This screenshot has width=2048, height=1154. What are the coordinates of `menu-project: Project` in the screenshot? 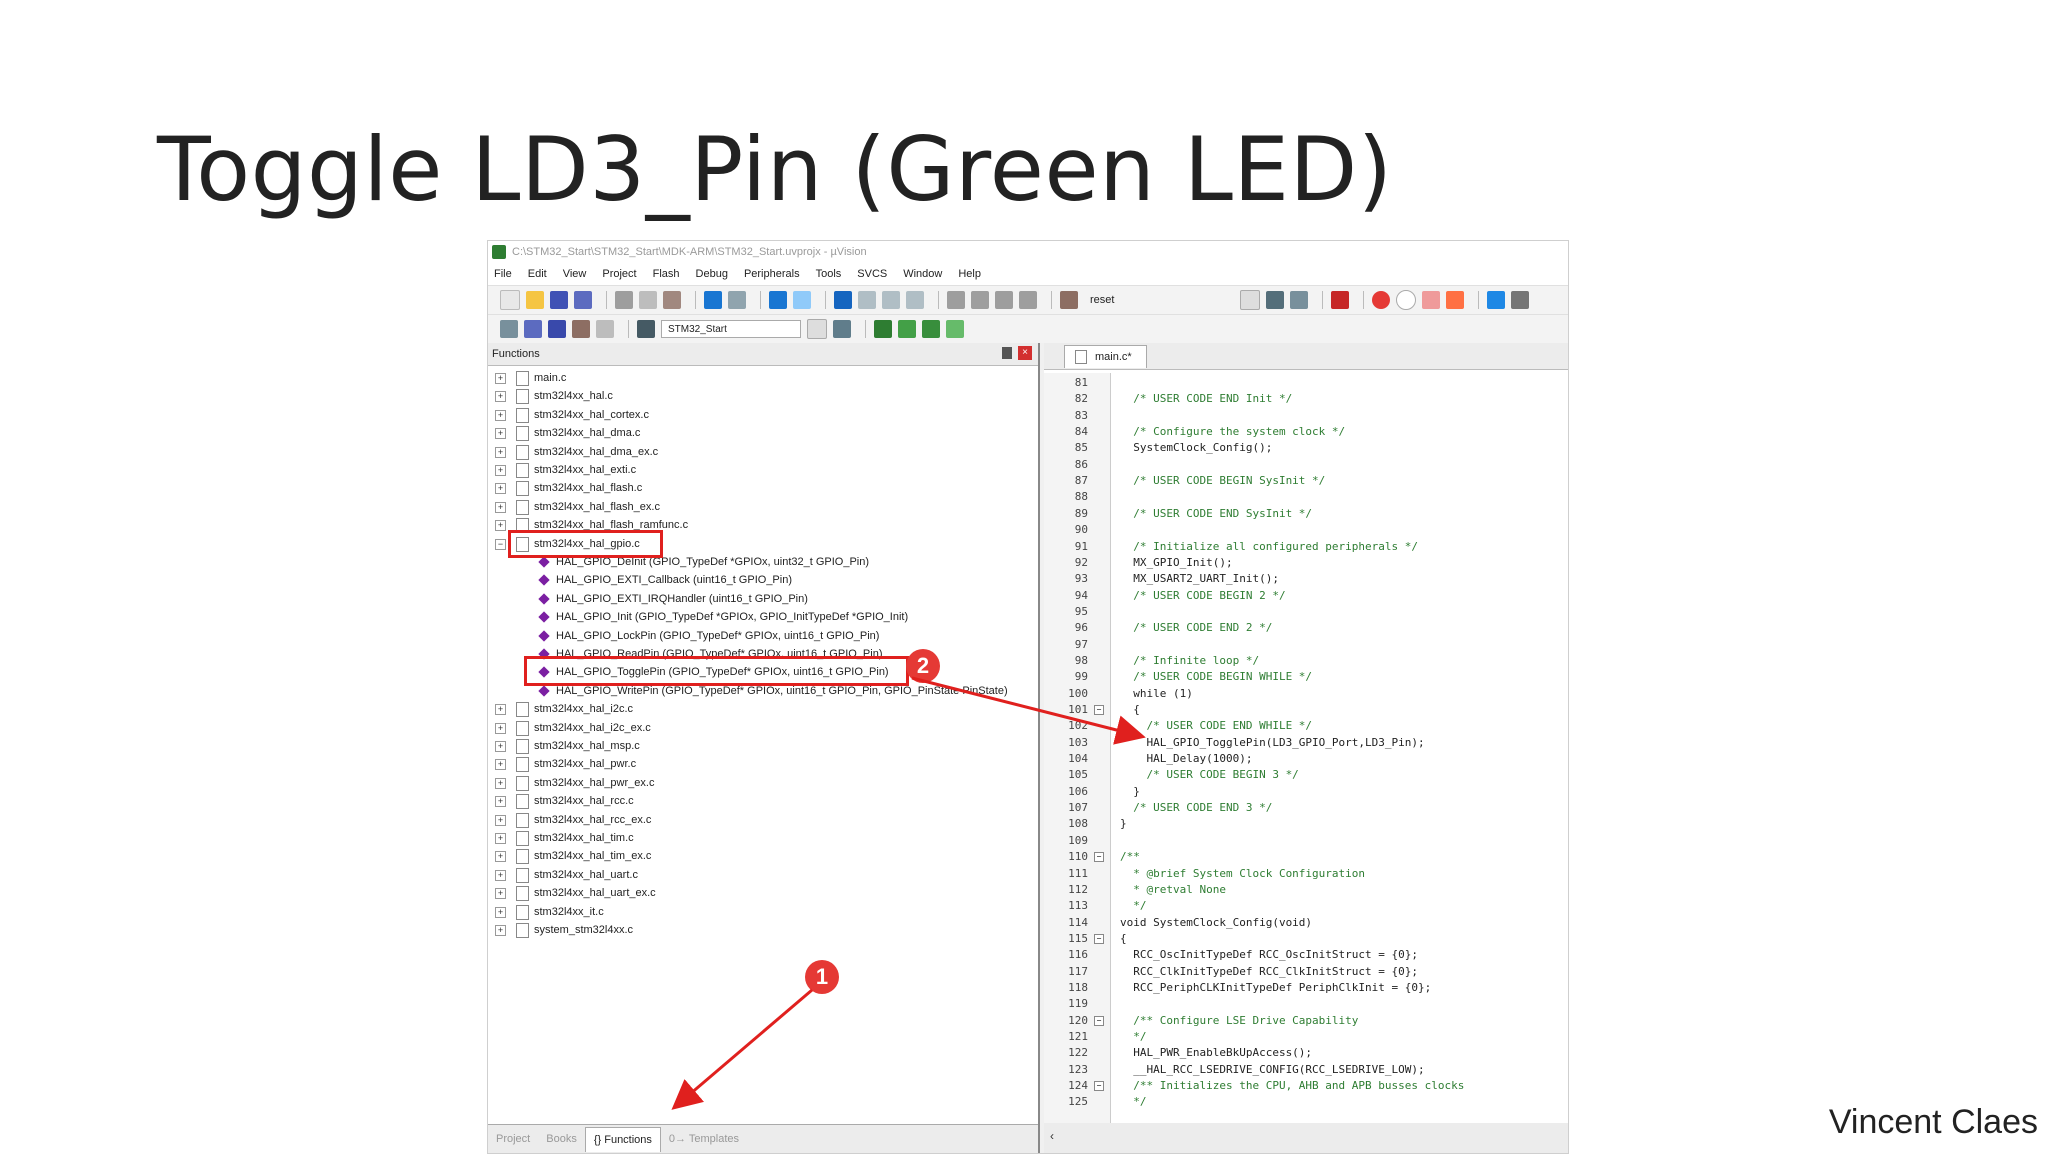 It's located at (619, 274).